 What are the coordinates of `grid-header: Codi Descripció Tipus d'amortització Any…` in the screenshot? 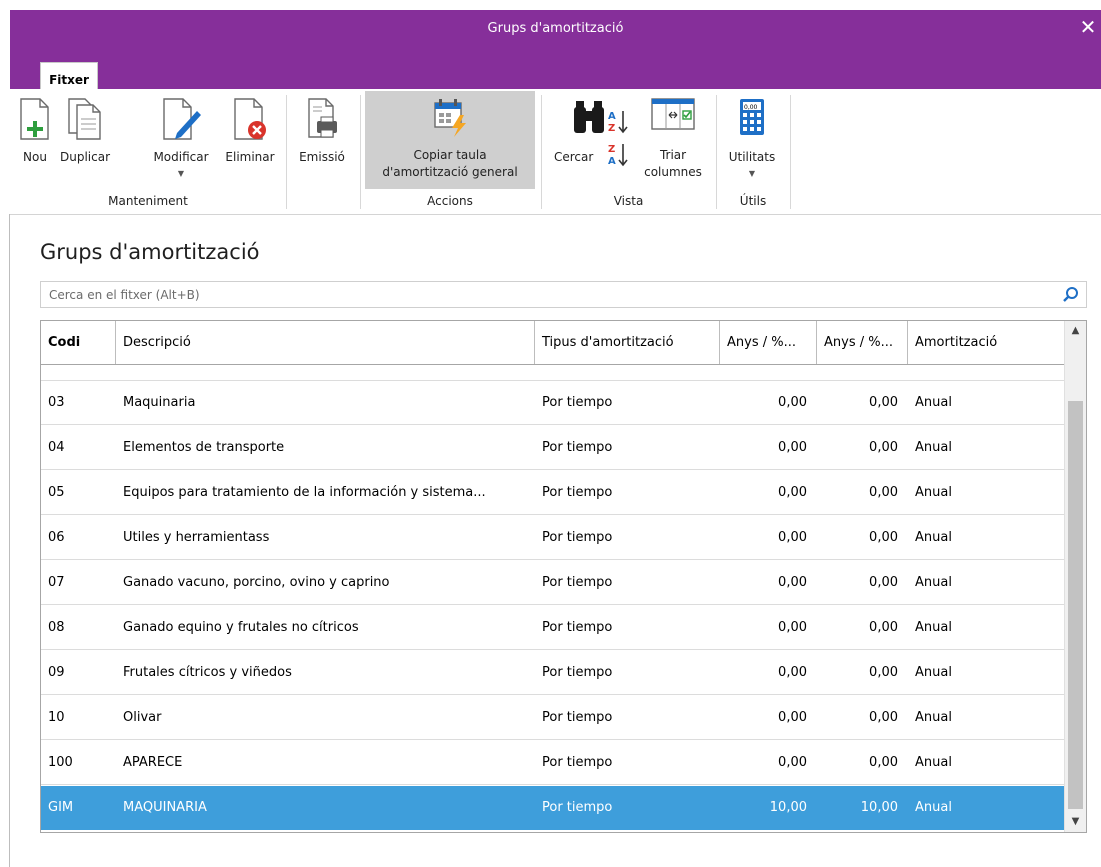 It's located at (553, 343).